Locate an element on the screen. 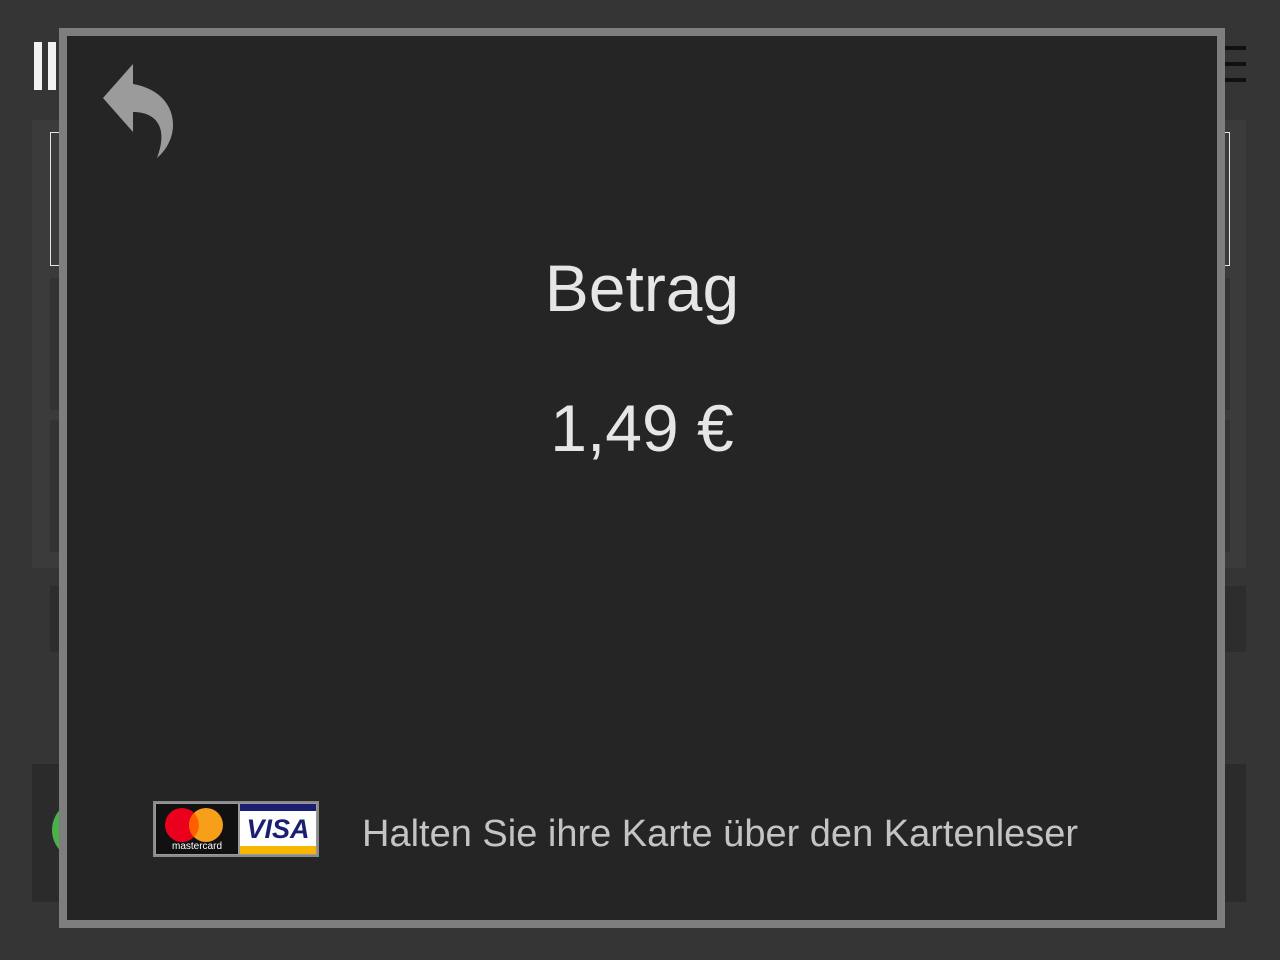 The image size is (1280, 960). amount-title: Betrag is located at coordinates (642, 288).